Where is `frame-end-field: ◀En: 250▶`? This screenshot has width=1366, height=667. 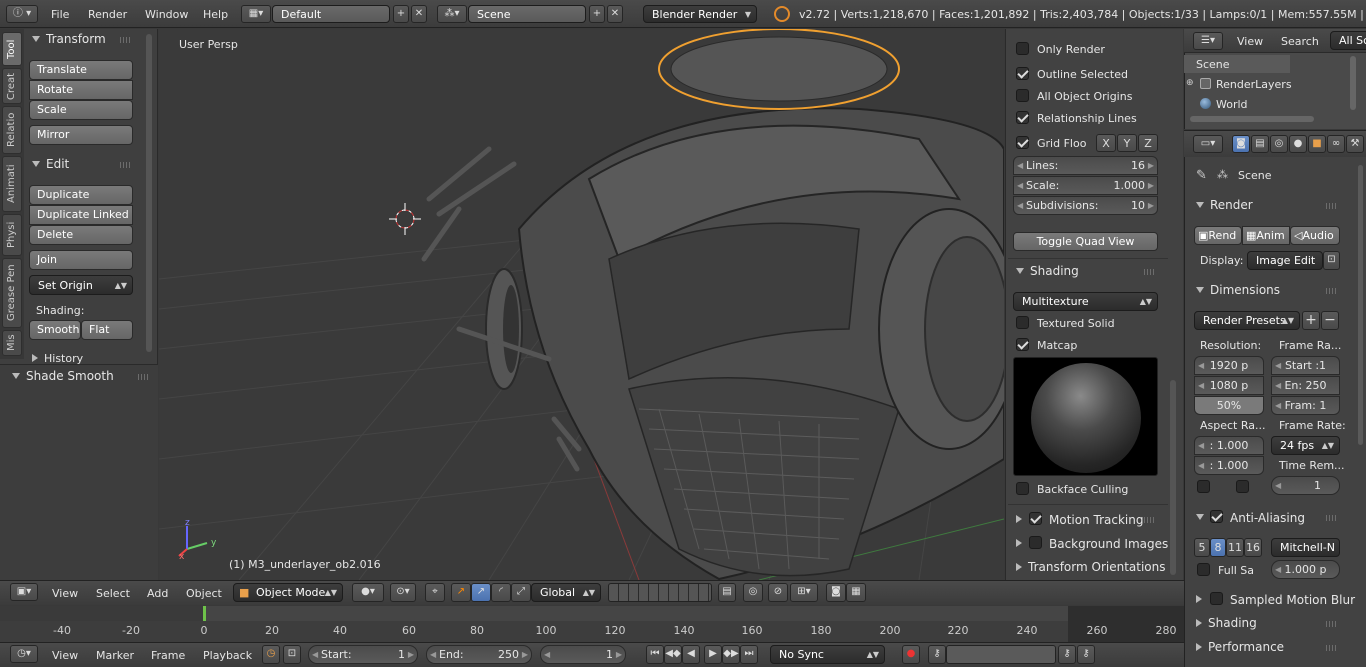 frame-end-field: ◀En: 250▶ is located at coordinates (1305, 385).